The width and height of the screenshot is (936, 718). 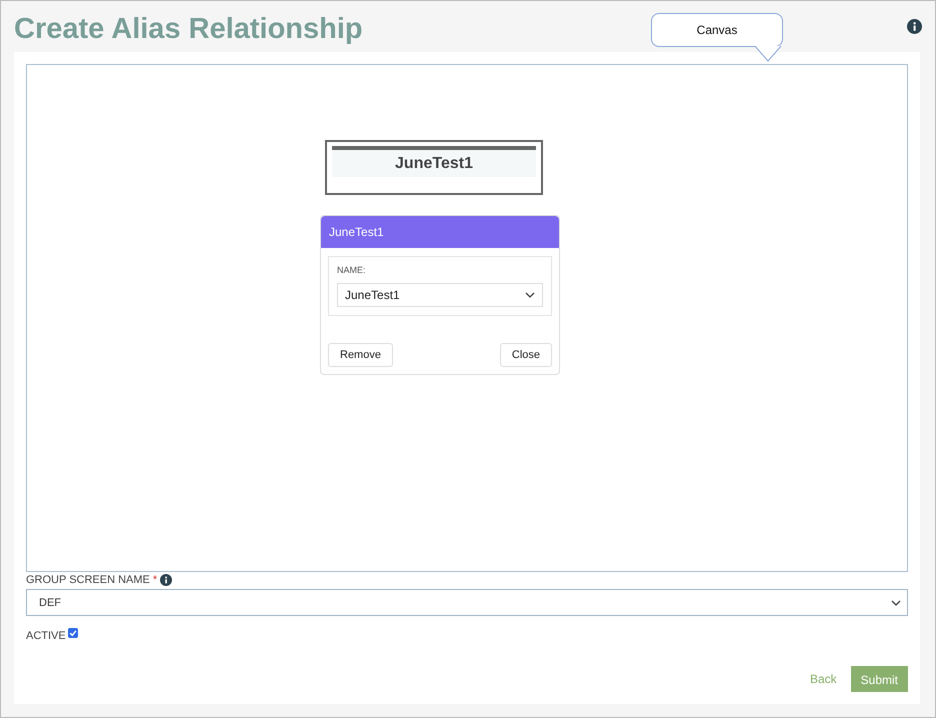 What do you see at coordinates (46, 636) in the screenshot?
I see `checkbox-label: ACTIVE` at bounding box center [46, 636].